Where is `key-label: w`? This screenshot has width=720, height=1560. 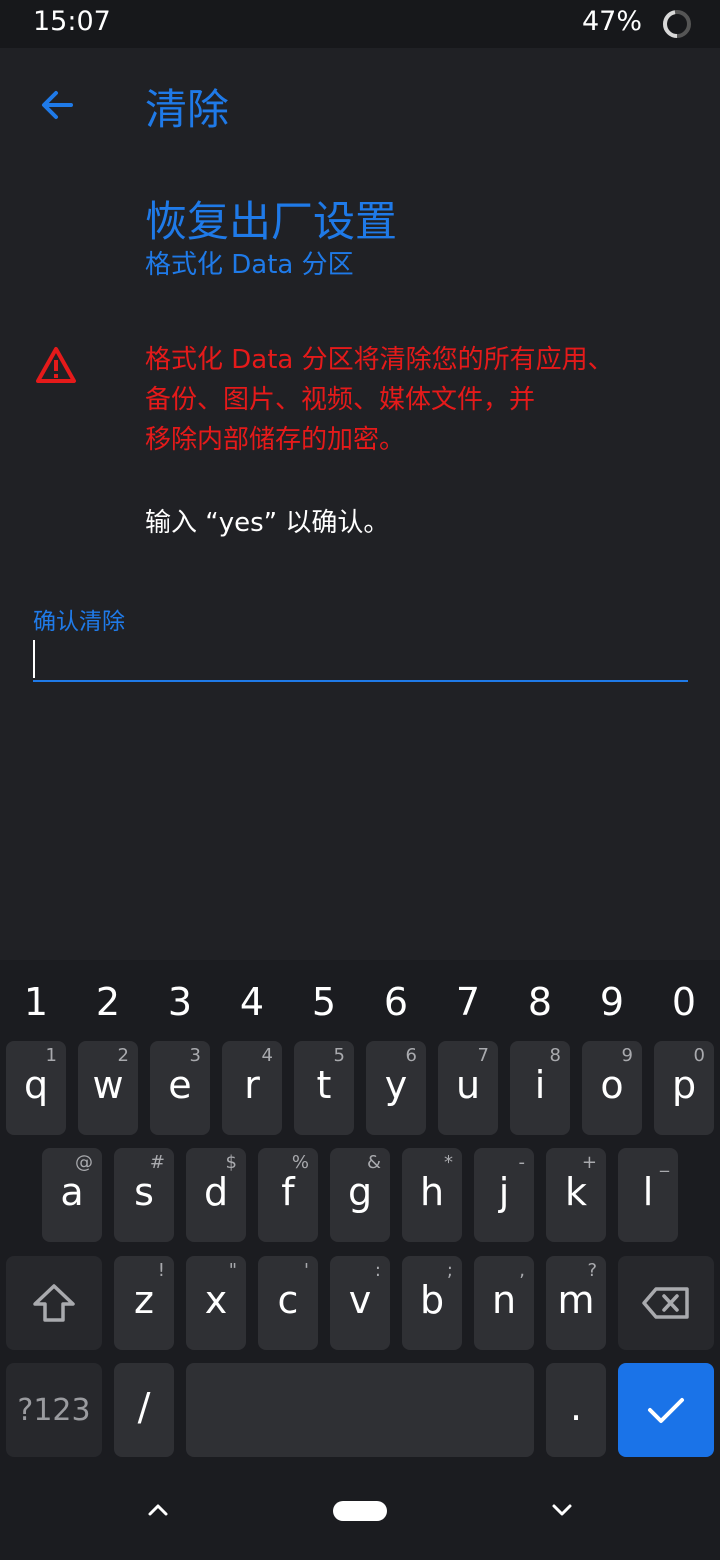
key-label: w is located at coordinates (108, 1085).